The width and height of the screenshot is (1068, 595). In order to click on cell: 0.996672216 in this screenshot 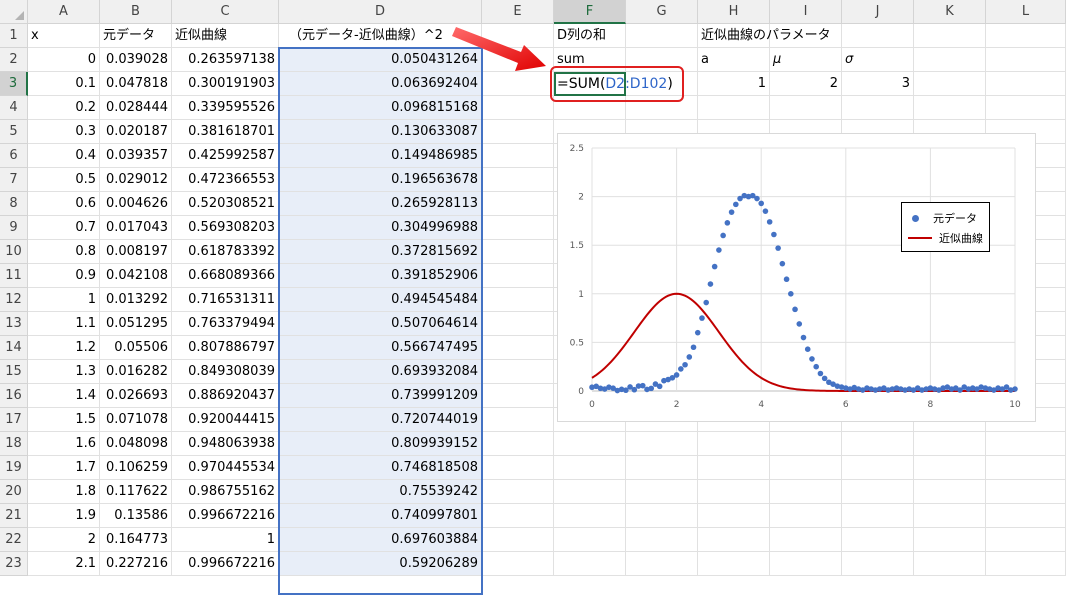, I will do `click(225, 516)`.